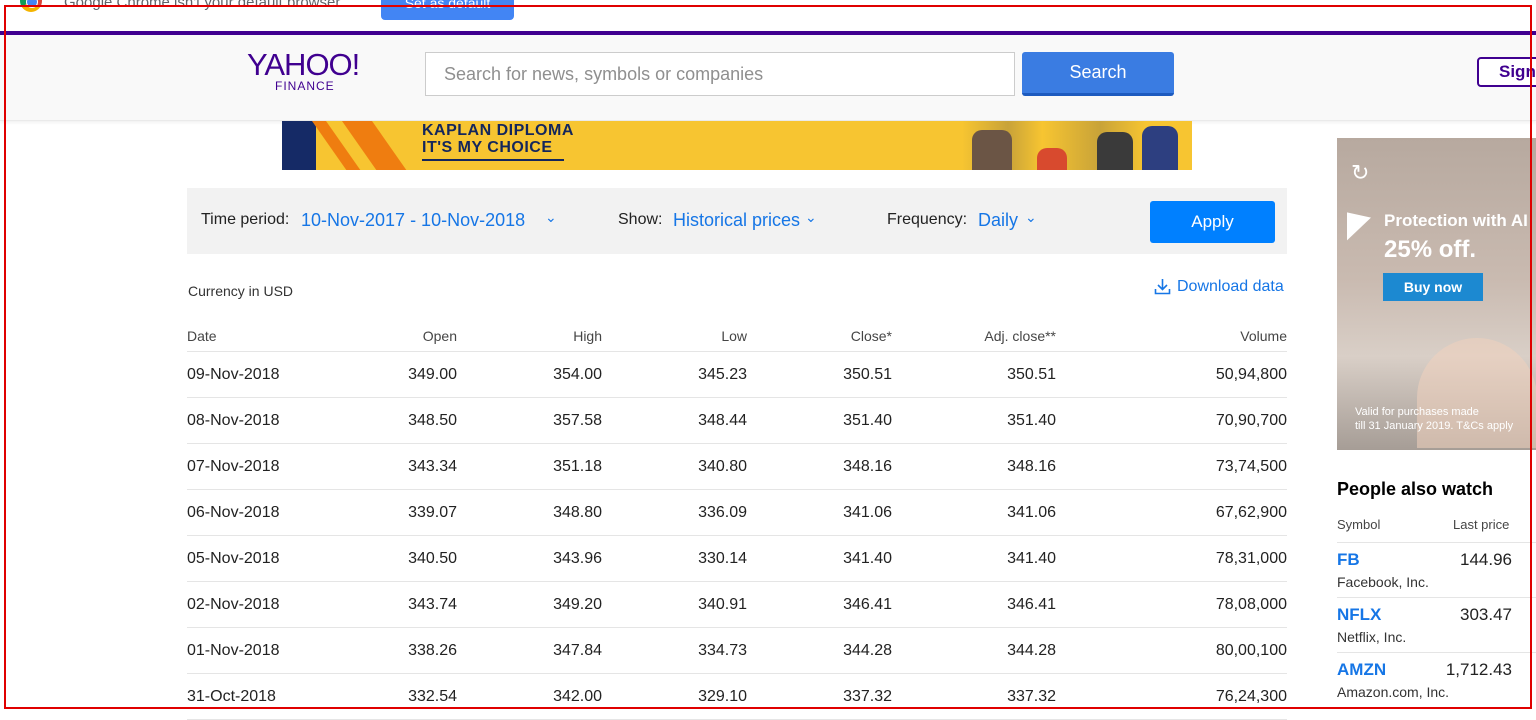 Image resolution: width=1536 pixels, height=720 pixels. Describe the element at coordinates (1360, 173) in the screenshot. I see `refresh-icon: ↻` at that location.